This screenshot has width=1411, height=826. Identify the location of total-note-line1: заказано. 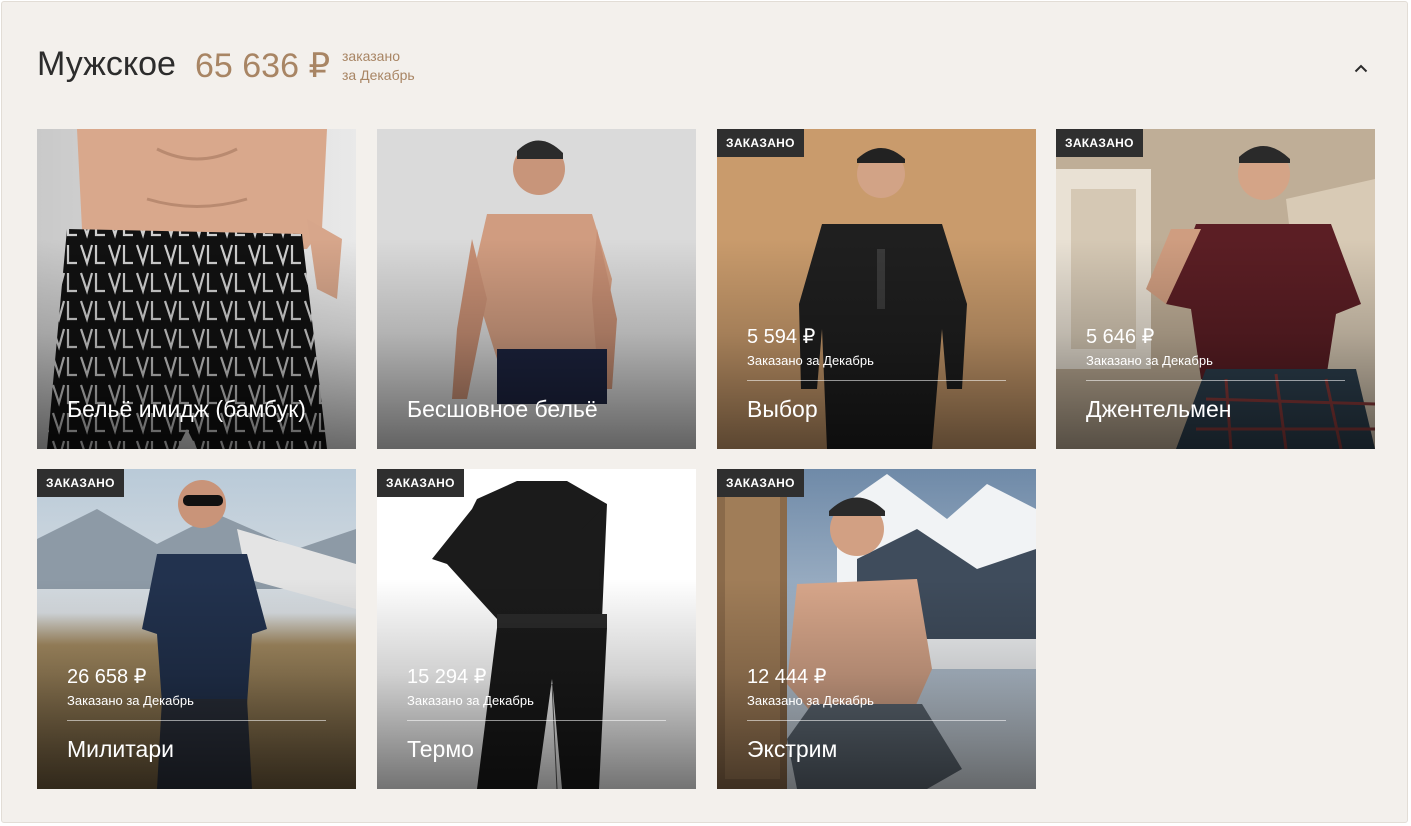
(371, 56).